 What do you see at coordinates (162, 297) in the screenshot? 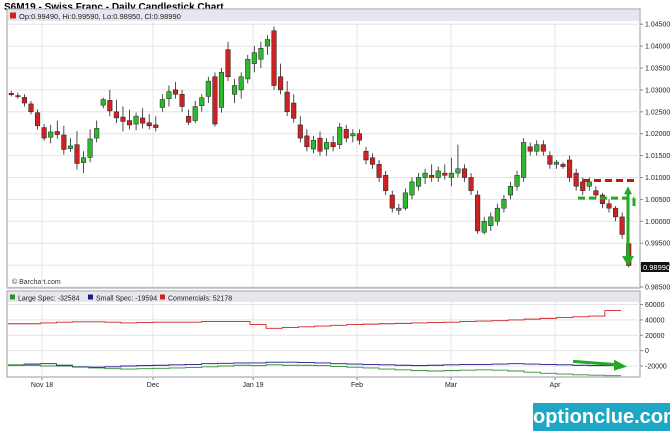
I see `legend-swatch-commercials` at bounding box center [162, 297].